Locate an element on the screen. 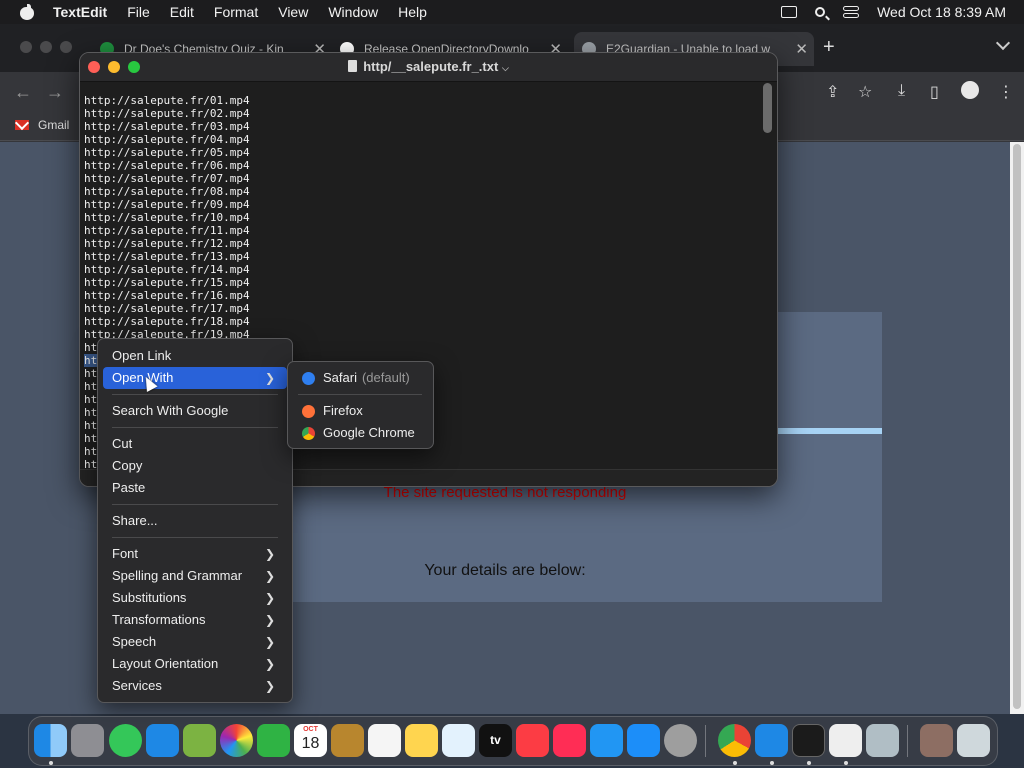 The height and width of the screenshot is (768, 1024). text-line: http://salepute.fr/02.mp4 is located at coordinates (419, 113).